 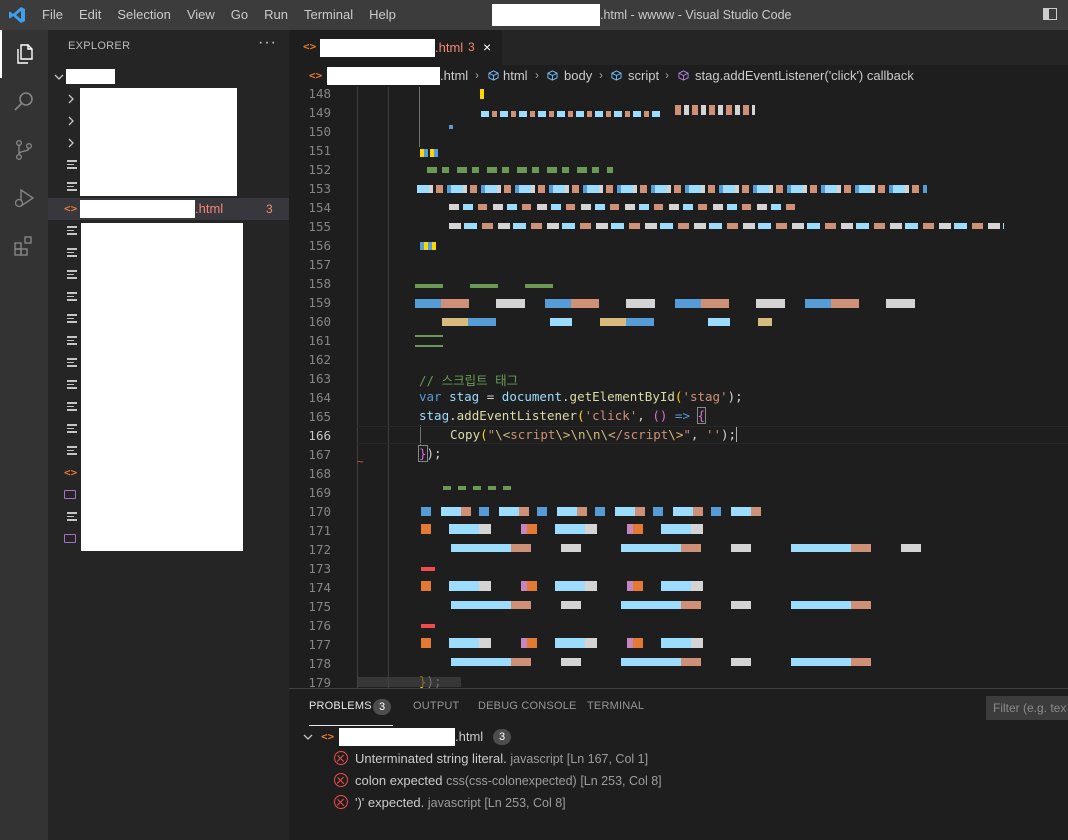 I want to click on breadcrumb-callback: stag.addEventListener('click') callback, so click(x=804, y=75).